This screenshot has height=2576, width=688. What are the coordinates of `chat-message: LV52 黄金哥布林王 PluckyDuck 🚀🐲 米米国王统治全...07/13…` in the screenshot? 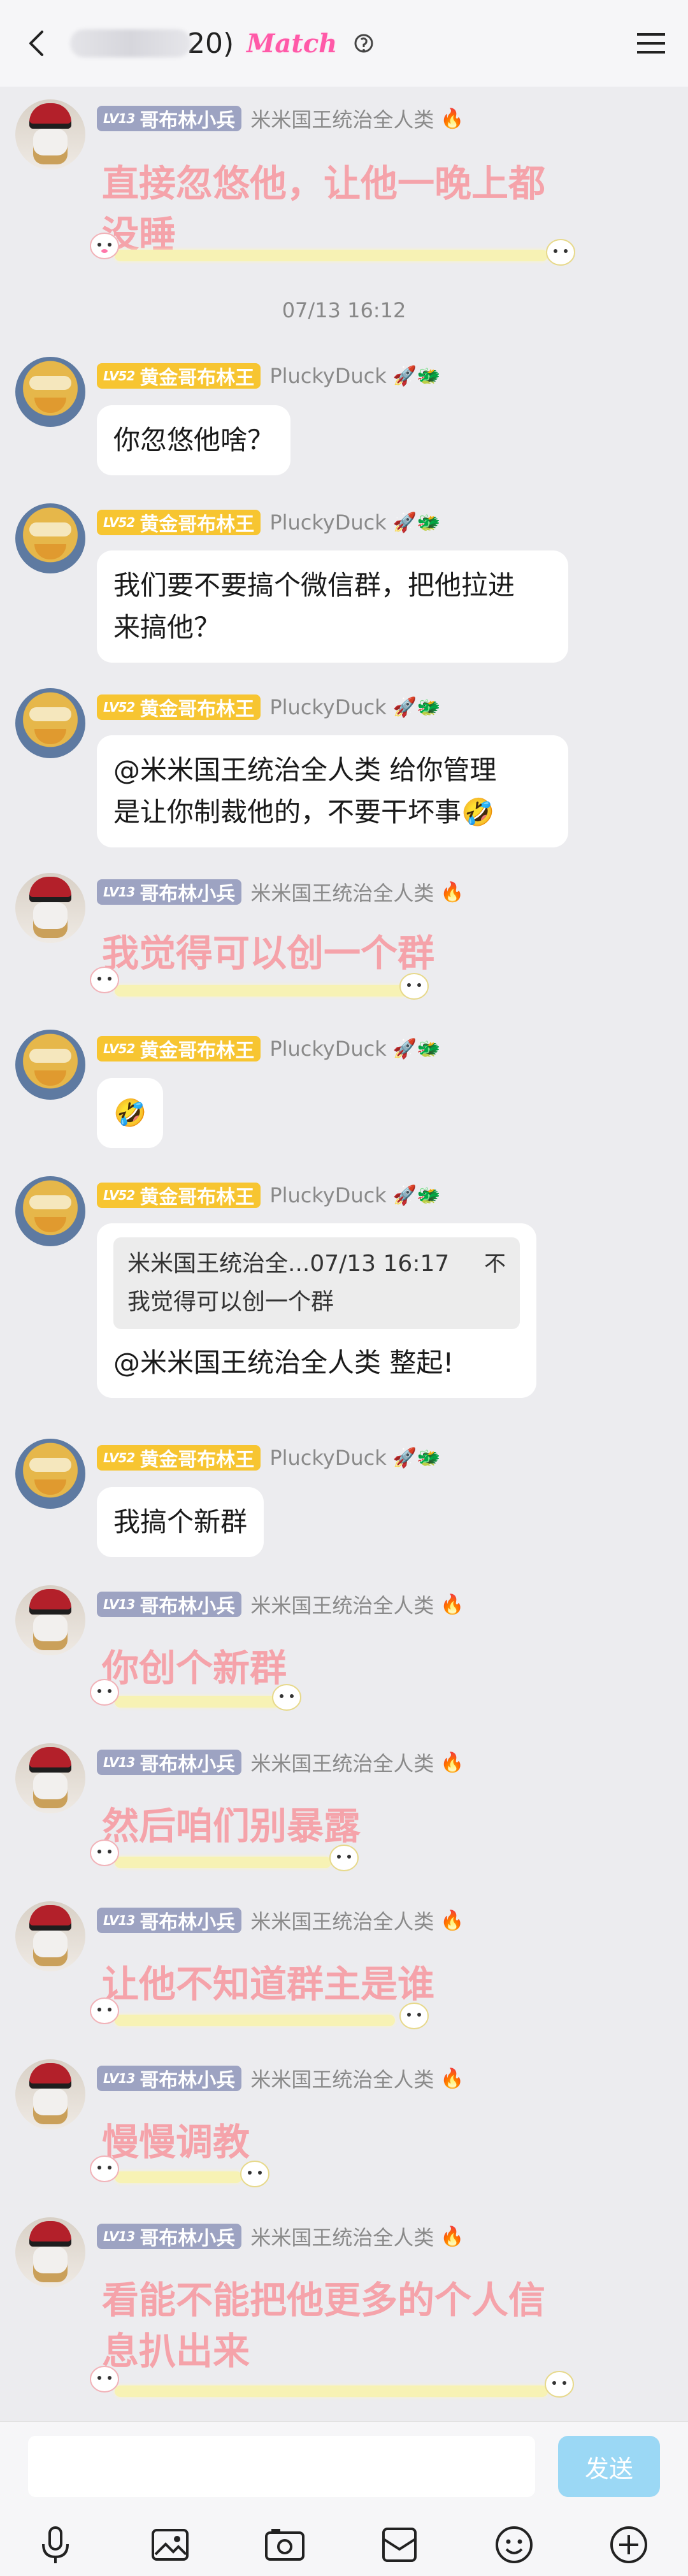 It's located at (344, 1297).